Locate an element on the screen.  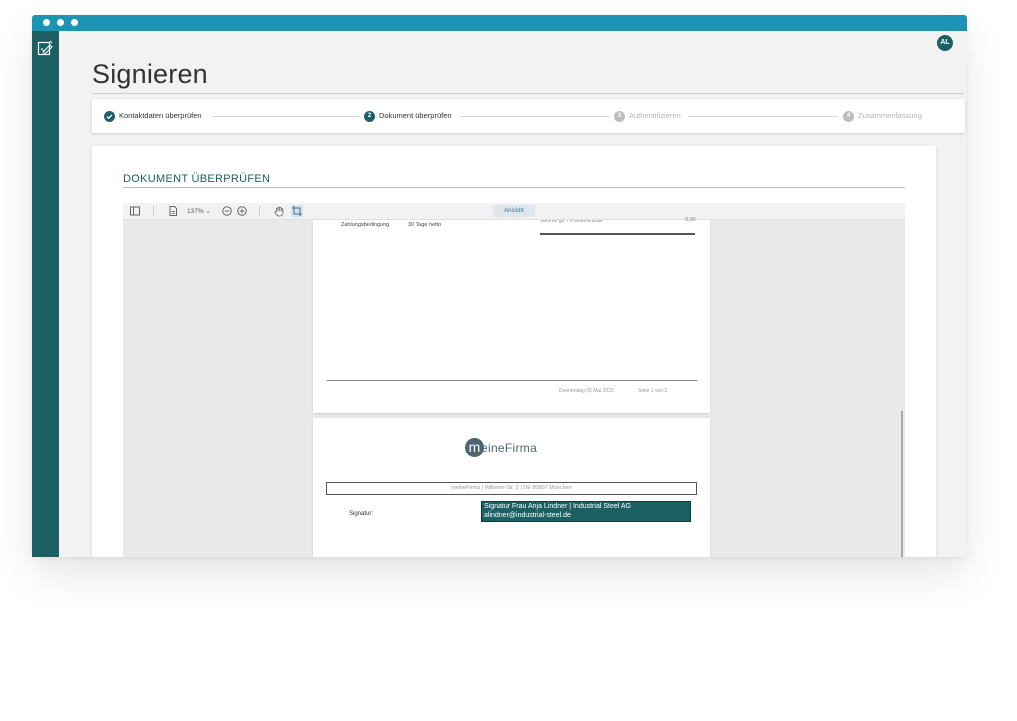
vertical-scrollbar is located at coordinates (902, 484).